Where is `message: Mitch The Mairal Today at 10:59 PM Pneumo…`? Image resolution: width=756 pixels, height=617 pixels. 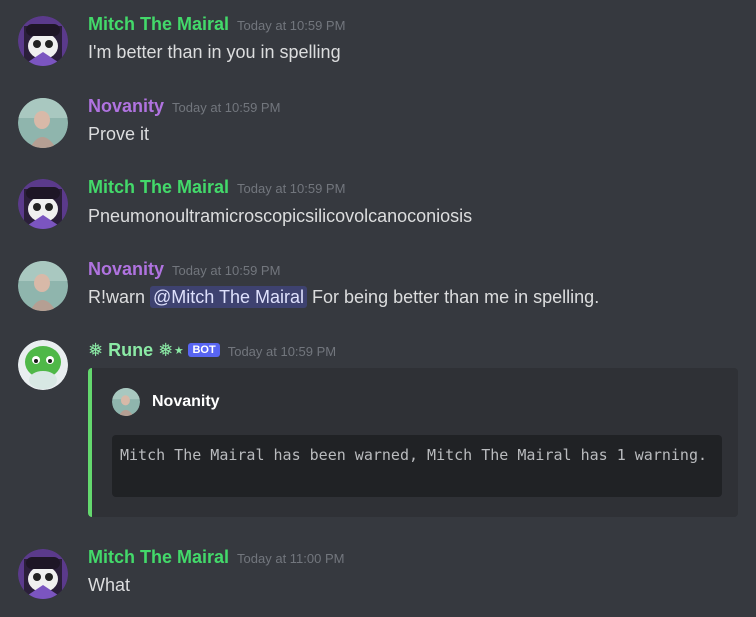
message: Mitch The Mairal Today at 10:59 PM Pneumo… is located at coordinates (378, 207).